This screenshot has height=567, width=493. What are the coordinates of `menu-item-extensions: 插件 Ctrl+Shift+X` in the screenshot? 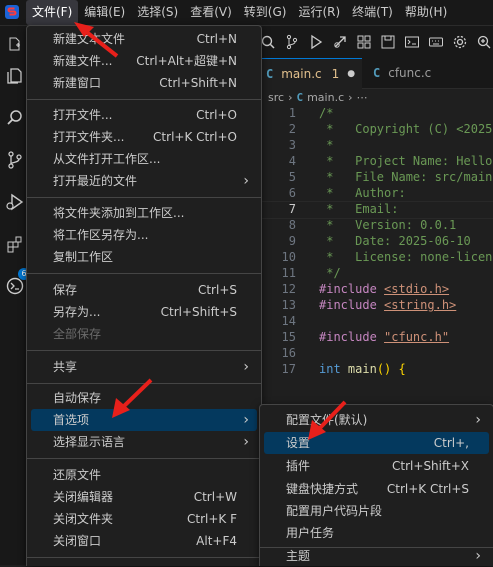 It's located at (376, 466).